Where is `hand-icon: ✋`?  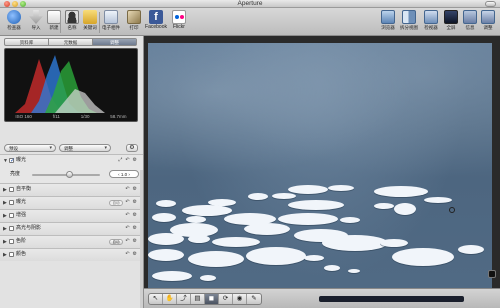
hand-icon: ✋ is located at coordinates (170, 299).